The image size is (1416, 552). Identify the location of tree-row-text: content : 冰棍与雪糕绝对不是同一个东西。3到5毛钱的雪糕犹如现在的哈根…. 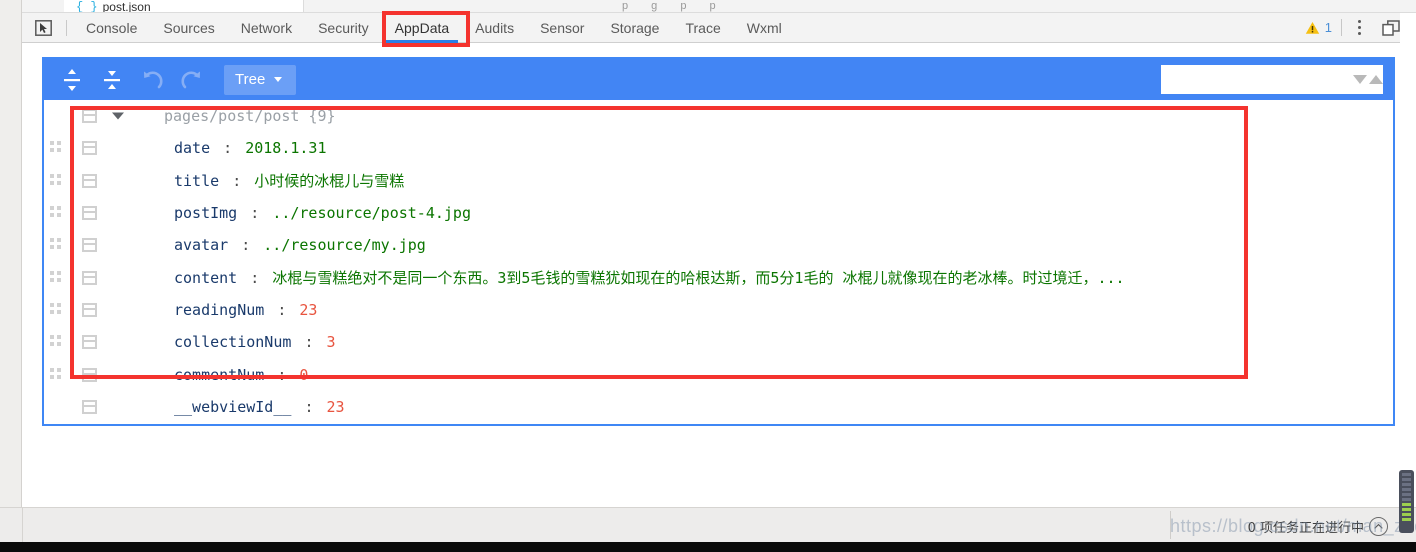
(584, 277).